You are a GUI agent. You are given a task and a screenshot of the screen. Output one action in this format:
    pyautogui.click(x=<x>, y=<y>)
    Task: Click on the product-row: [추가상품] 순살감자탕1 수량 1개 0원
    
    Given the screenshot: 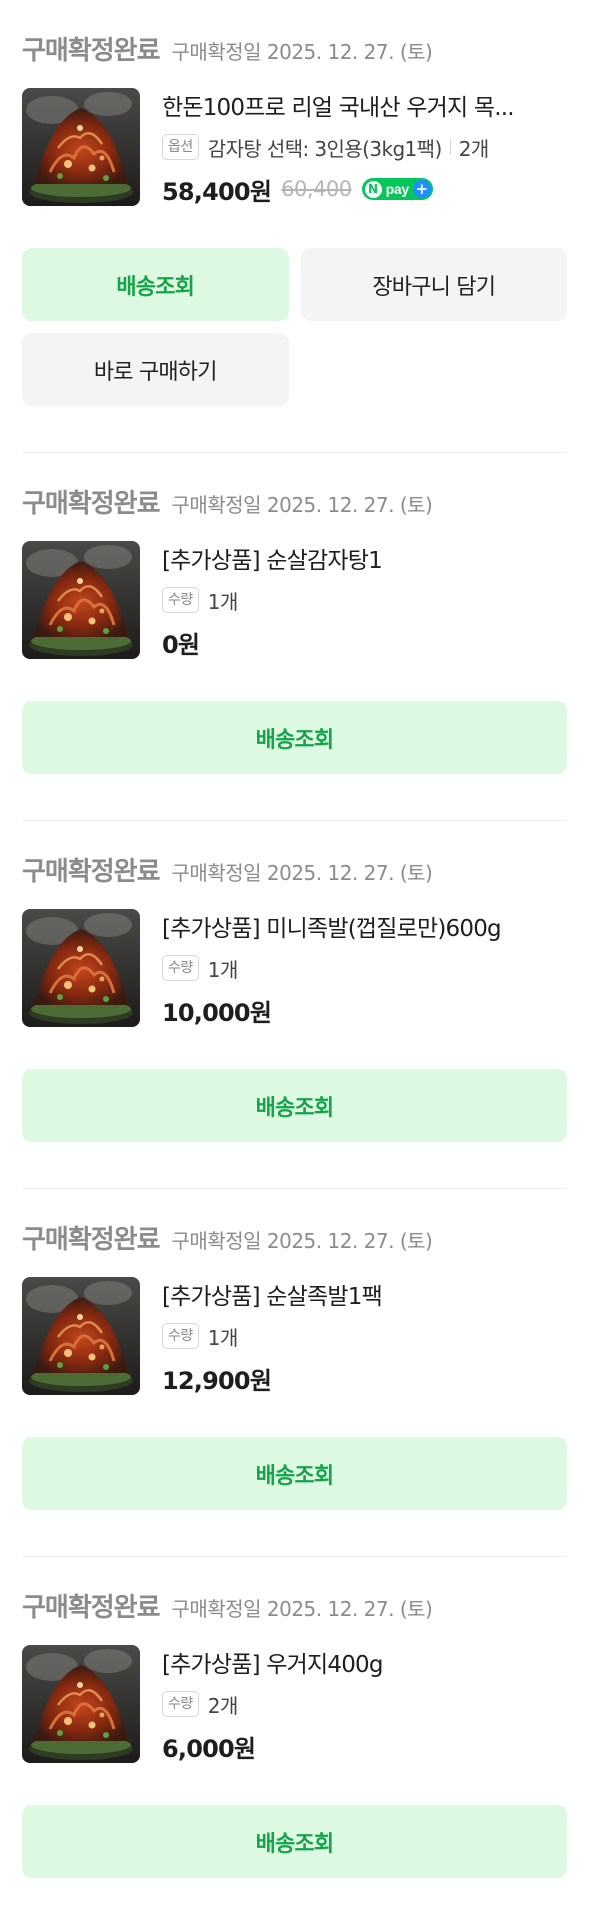 What is the action you would take?
    pyautogui.click(x=294, y=600)
    